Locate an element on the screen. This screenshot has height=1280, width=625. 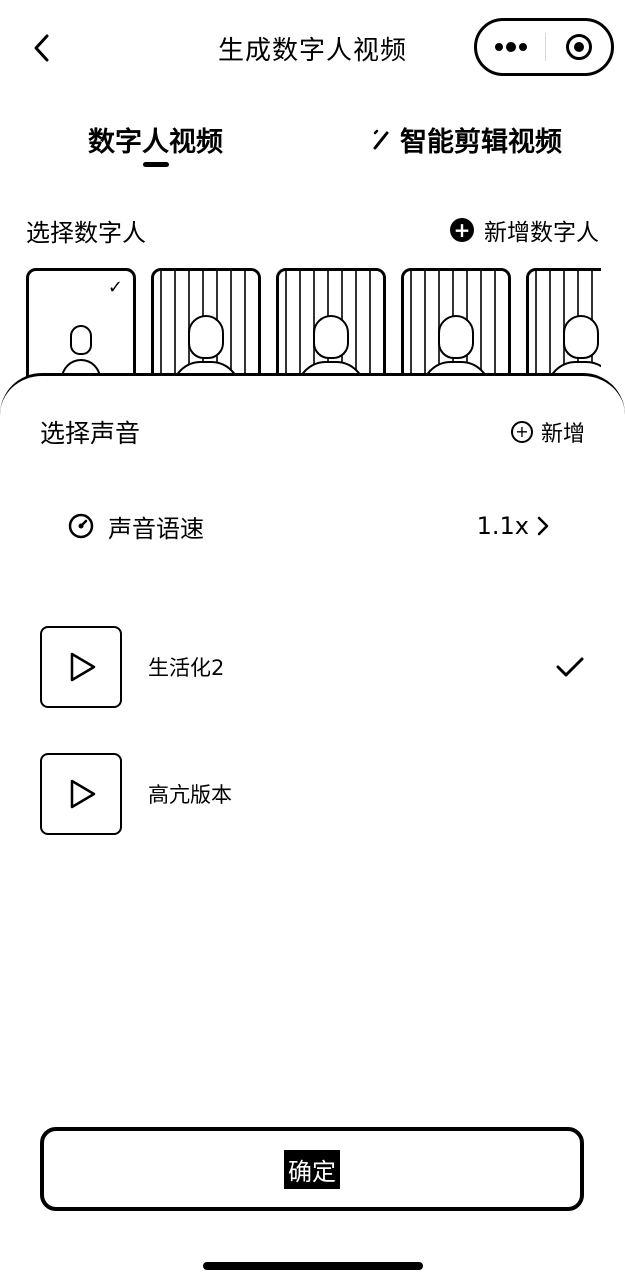
voice-sheet-title: 选择声音 is located at coordinates (90, 433).